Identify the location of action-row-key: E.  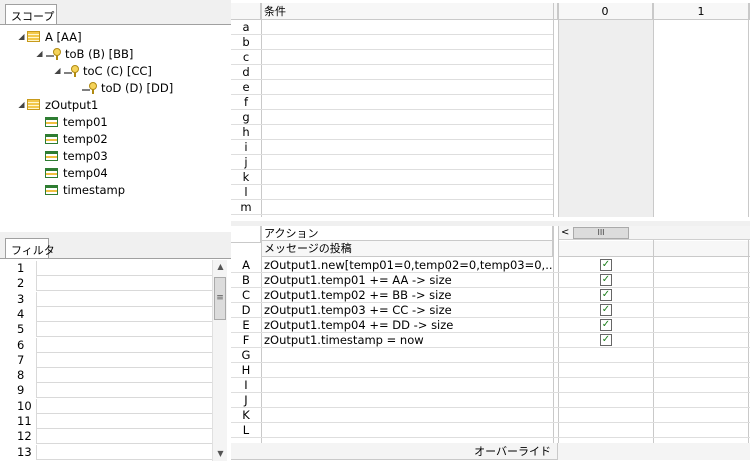
(246, 325).